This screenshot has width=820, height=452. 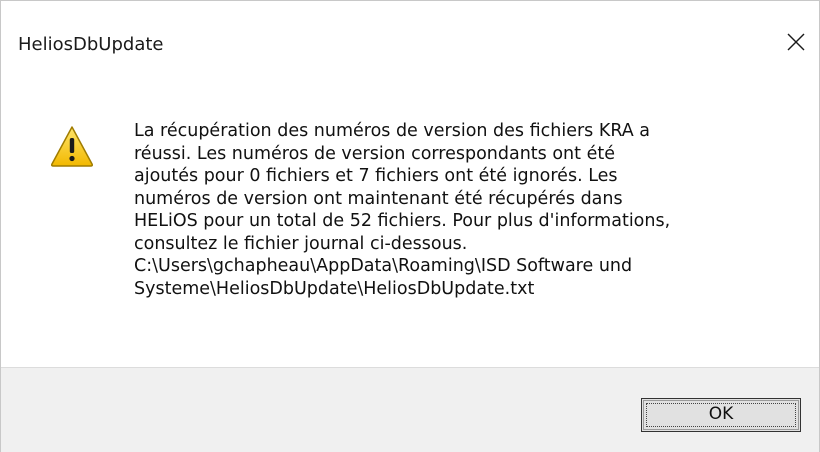 I want to click on ok-button: OK, so click(x=721, y=415).